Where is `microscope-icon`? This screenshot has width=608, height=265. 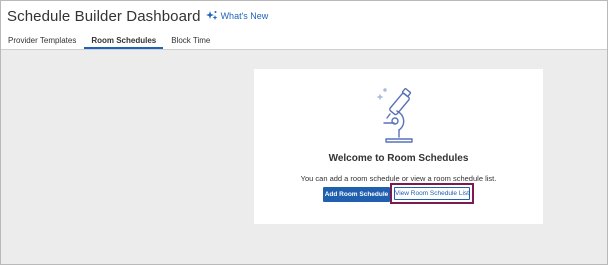
microscope-icon is located at coordinates (398, 118).